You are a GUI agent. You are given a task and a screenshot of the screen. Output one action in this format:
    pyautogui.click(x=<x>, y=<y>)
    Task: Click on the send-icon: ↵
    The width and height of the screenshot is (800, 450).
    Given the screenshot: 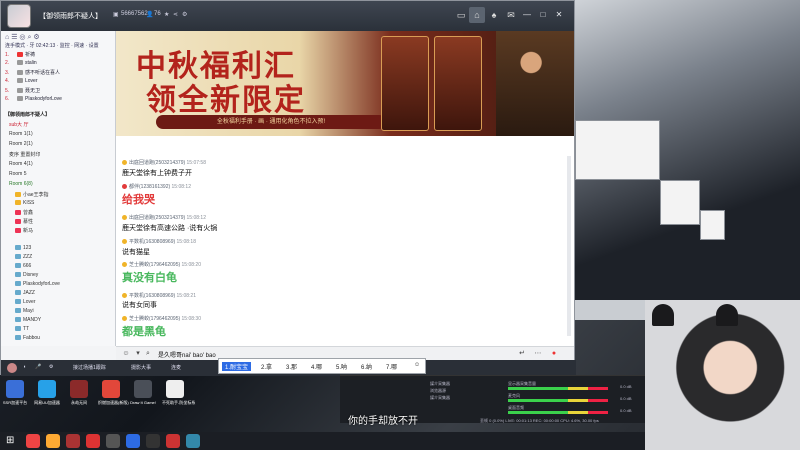 What is the action you would take?
    pyautogui.click(x=522, y=354)
    